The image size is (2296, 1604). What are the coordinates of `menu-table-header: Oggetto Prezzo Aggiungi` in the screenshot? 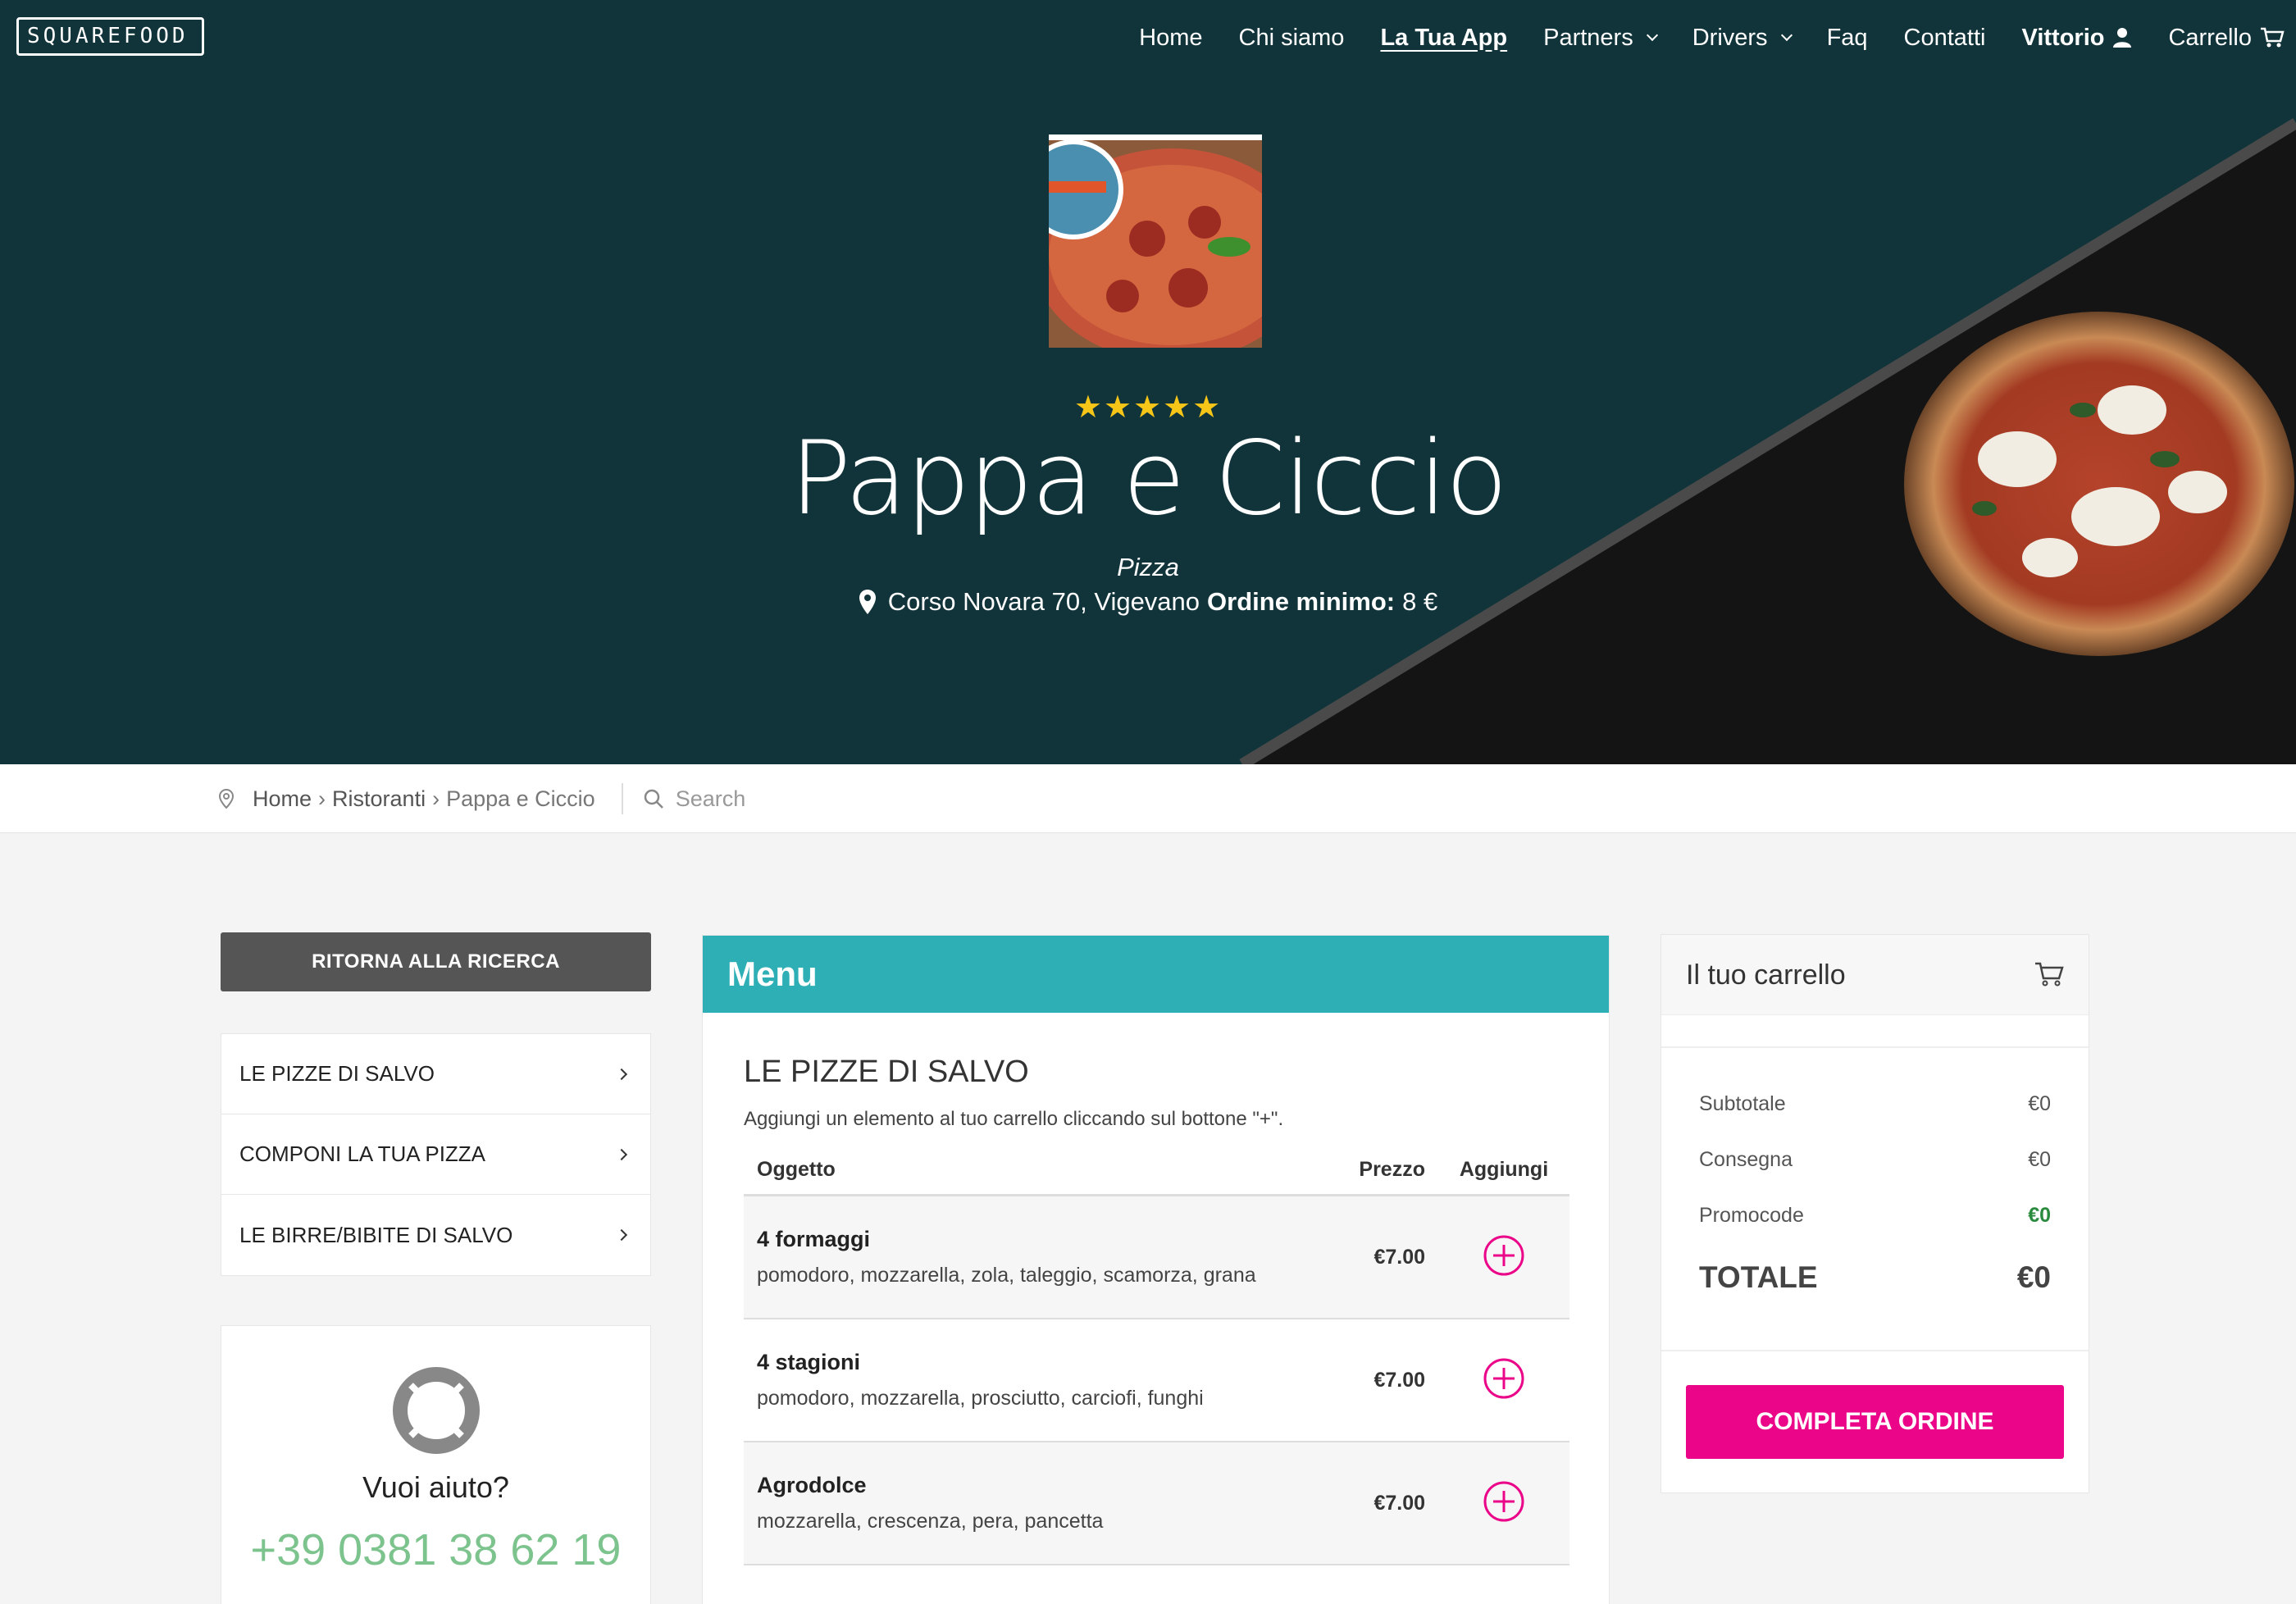 It's located at (1156, 1171).